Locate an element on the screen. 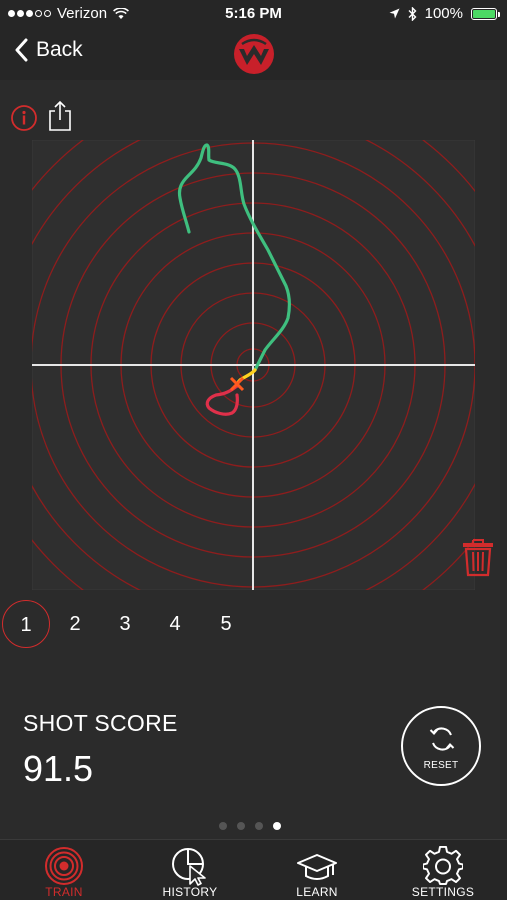 The image size is (507, 900). battery-icon is located at coordinates (485, 13).